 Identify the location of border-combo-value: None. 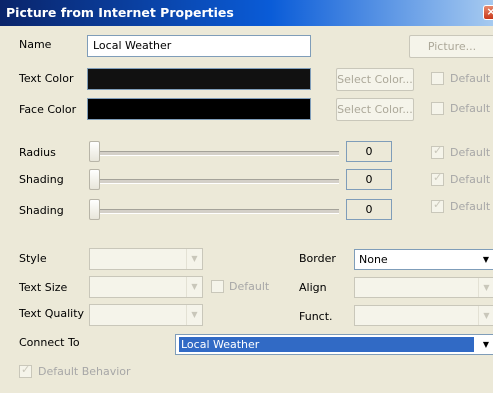
(373, 259).